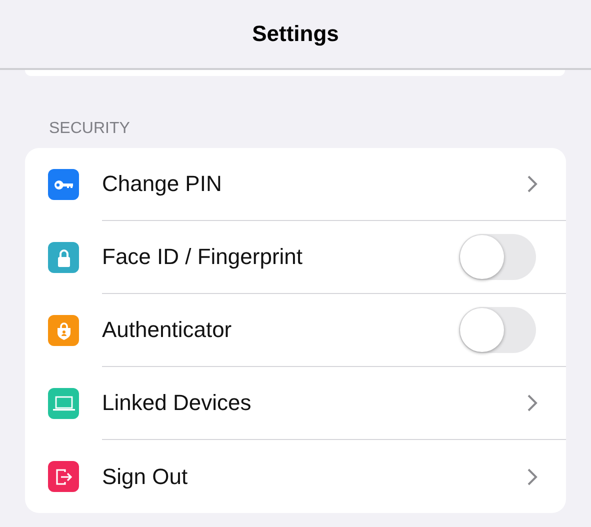 This screenshot has height=527, width=591. Describe the element at coordinates (295, 34) in the screenshot. I see `screen-title: Settings` at that location.